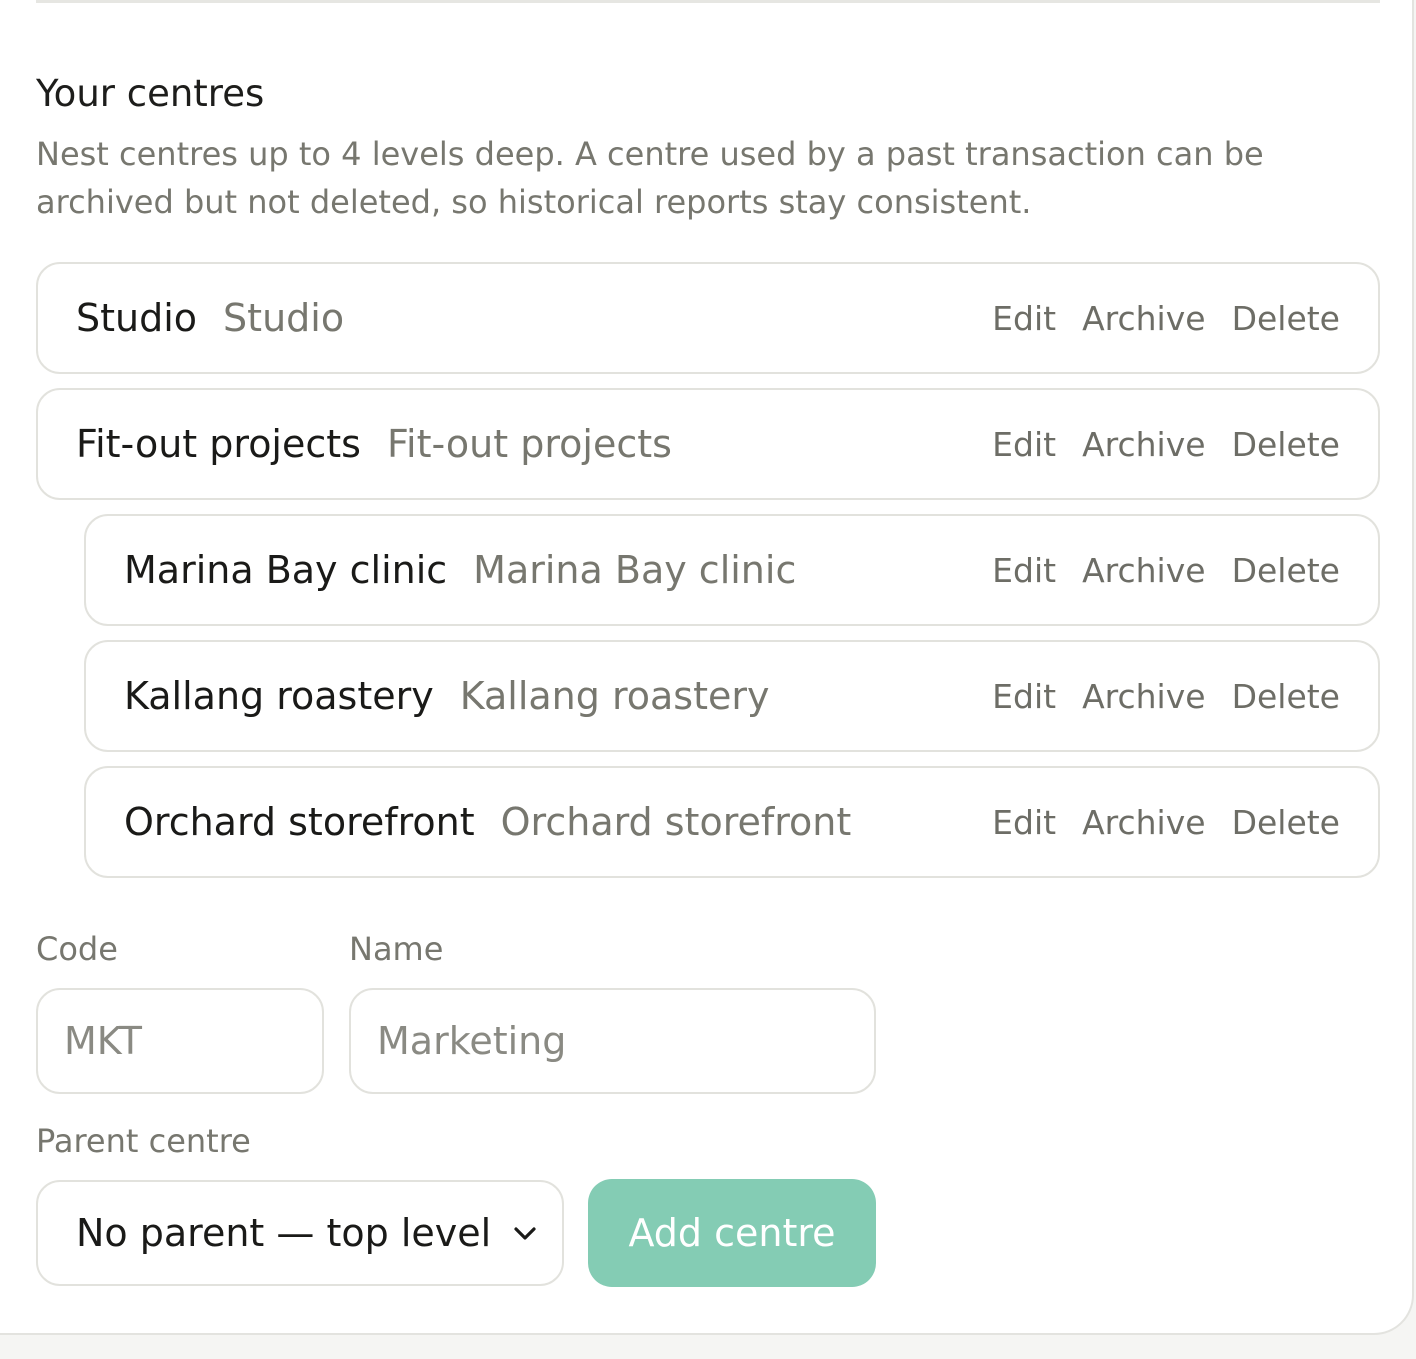  What do you see at coordinates (708, 1) in the screenshot?
I see `top-divider` at bounding box center [708, 1].